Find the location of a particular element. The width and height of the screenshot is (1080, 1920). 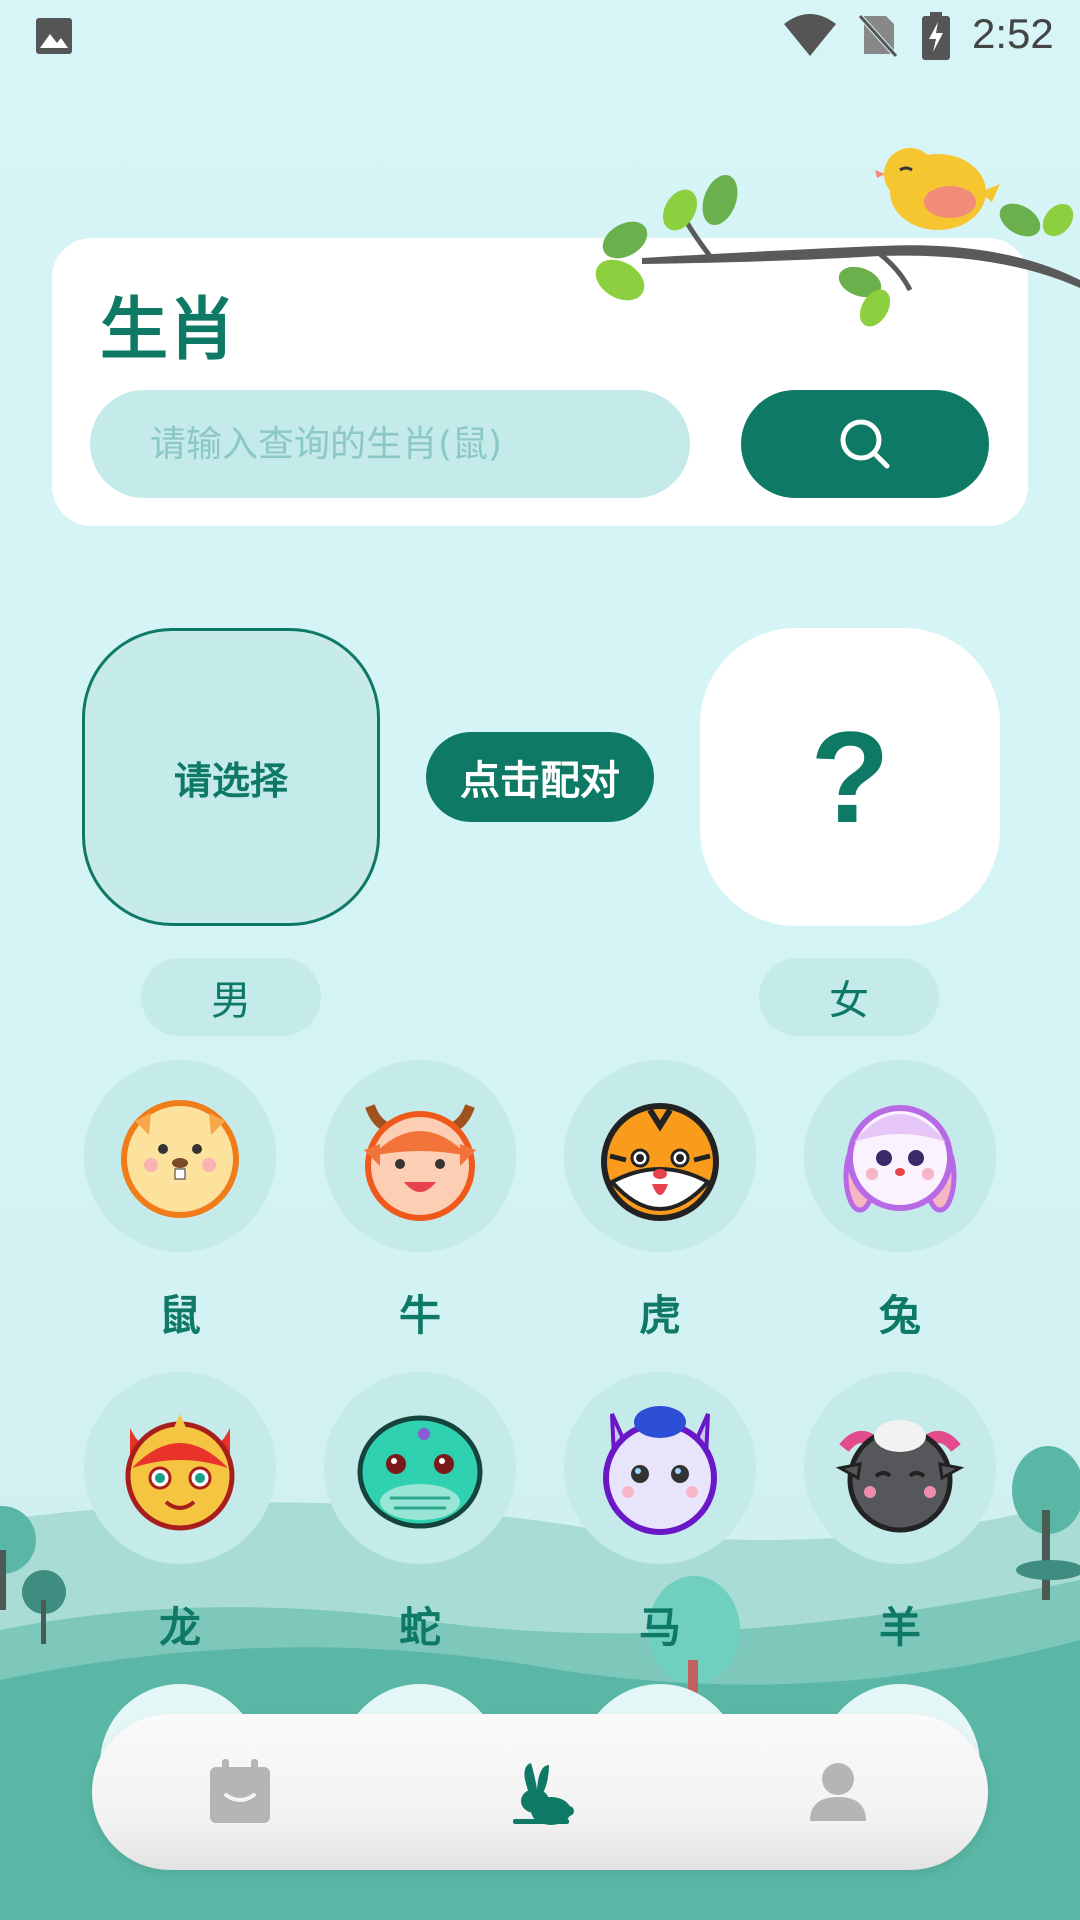

result-placeholder: ? is located at coordinates (850, 777).